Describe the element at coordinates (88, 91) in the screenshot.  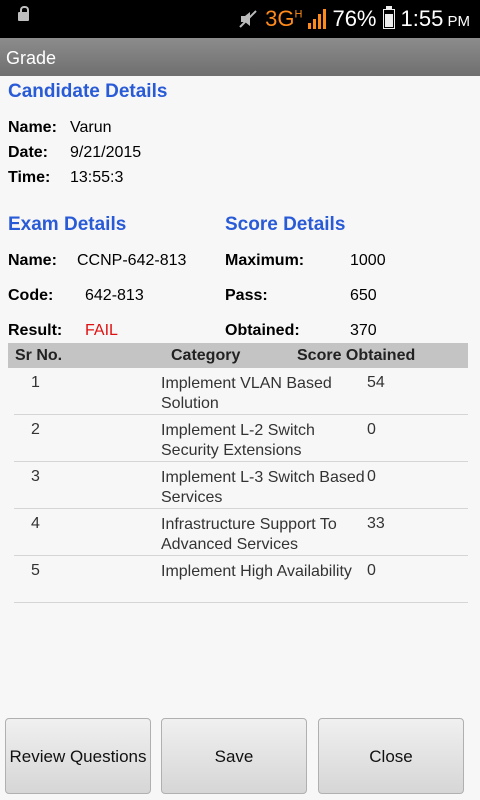
I see `candidate-details-heading: Candidate Details` at that location.